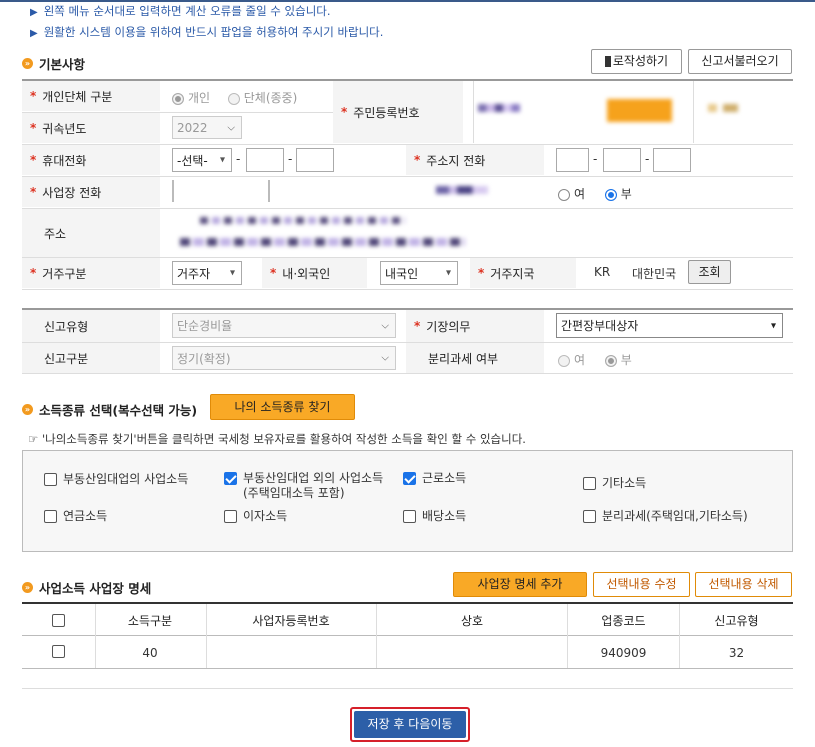  What do you see at coordinates (255, 515) in the screenshot?
I see `income-item-5: 이자소득` at bounding box center [255, 515].